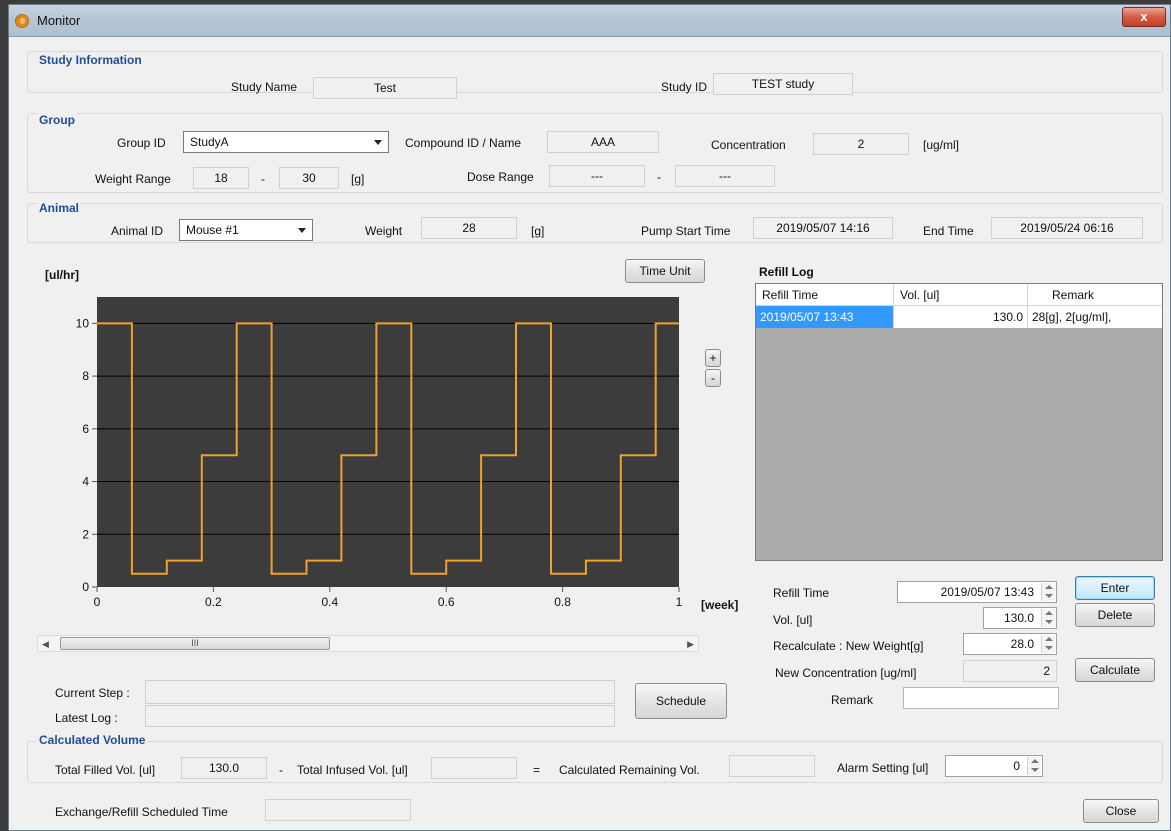 The height and width of the screenshot is (831, 1171). I want to click on title-bar: Monitor x, so click(589, 21).